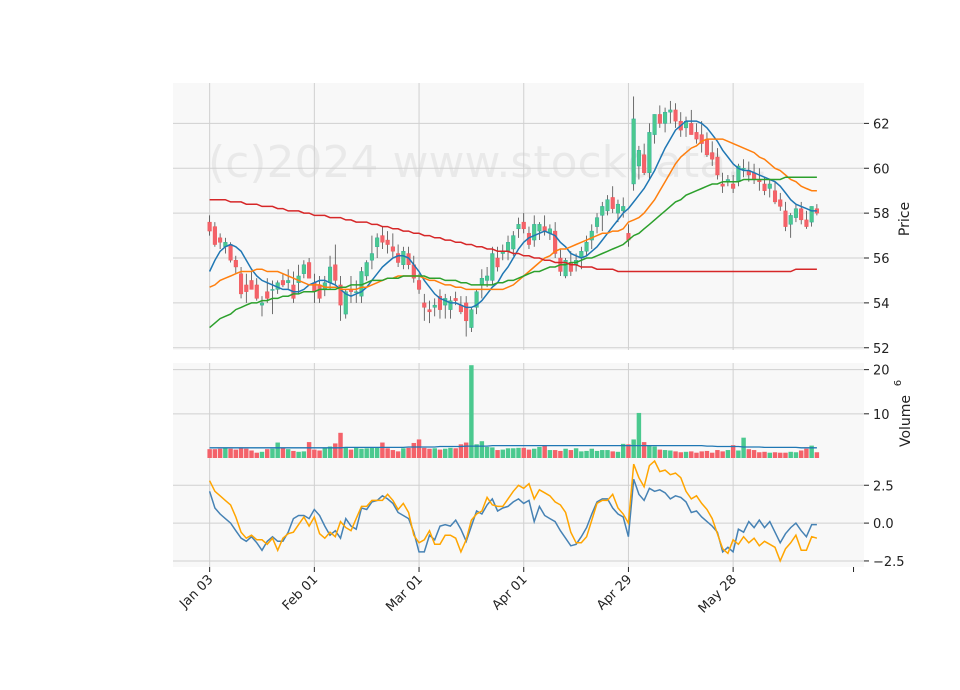 Image resolution: width=960 pixels, height=690 pixels. Describe the element at coordinates (518, 512) in the screenshot. I see `oscillator-panel-bg` at that location.